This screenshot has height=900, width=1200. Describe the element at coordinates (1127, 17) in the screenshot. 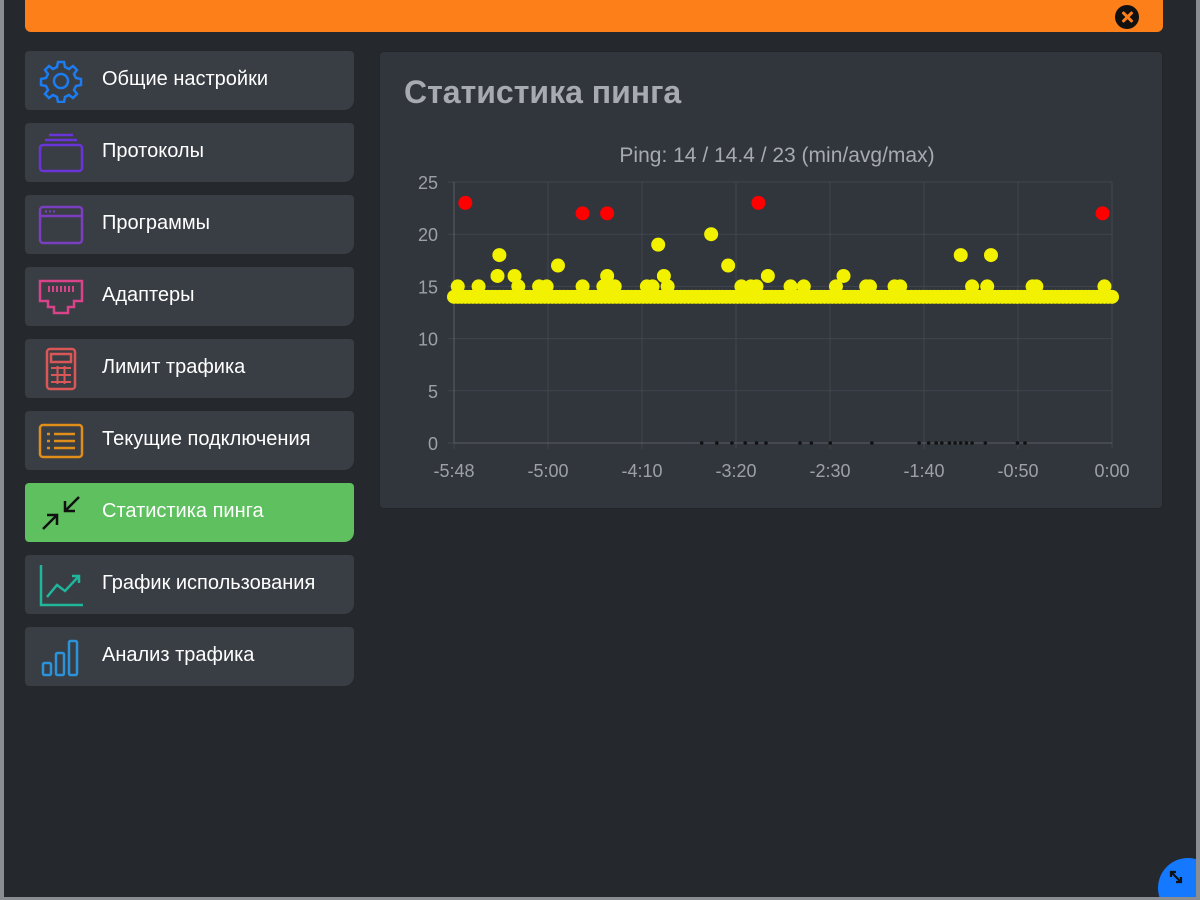

I see `close-button` at that location.